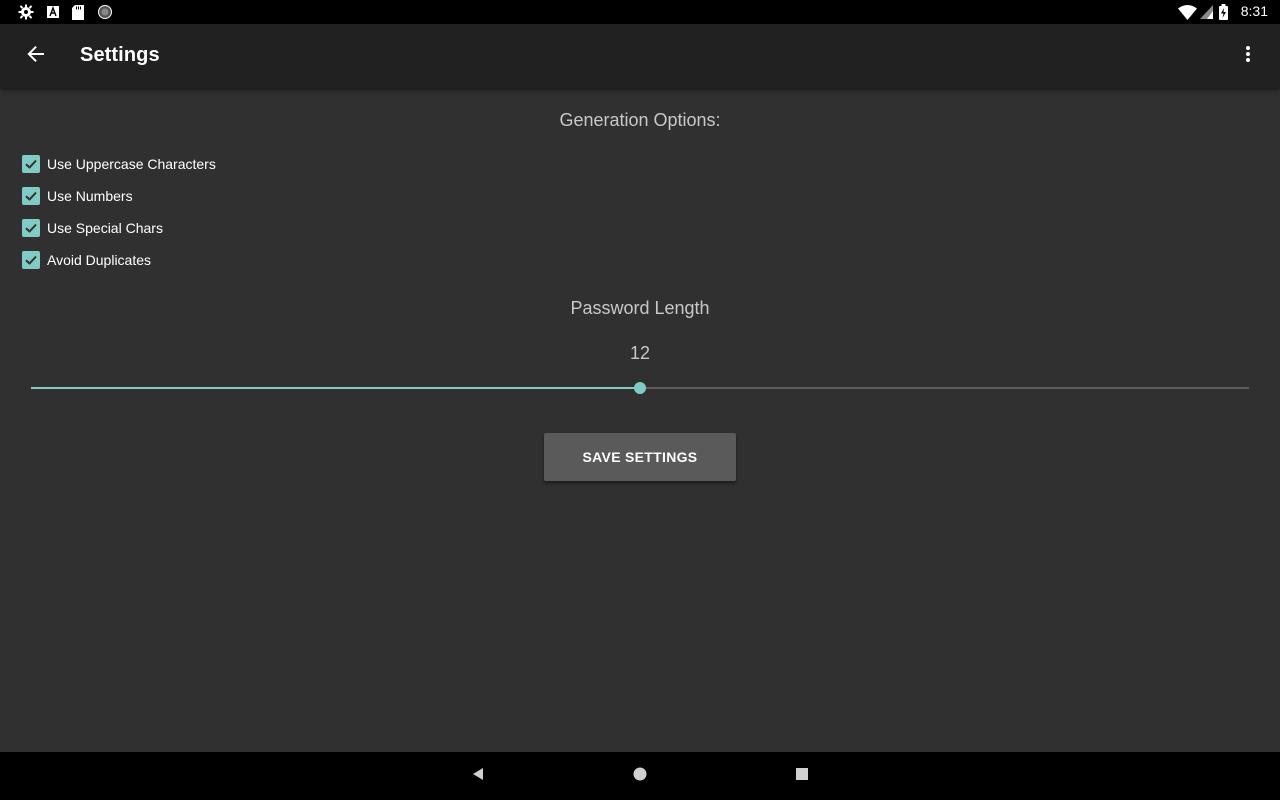 Image resolution: width=1280 pixels, height=800 pixels. I want to click on checkbox-label: Avoid Duplicates, so click(99, 260).